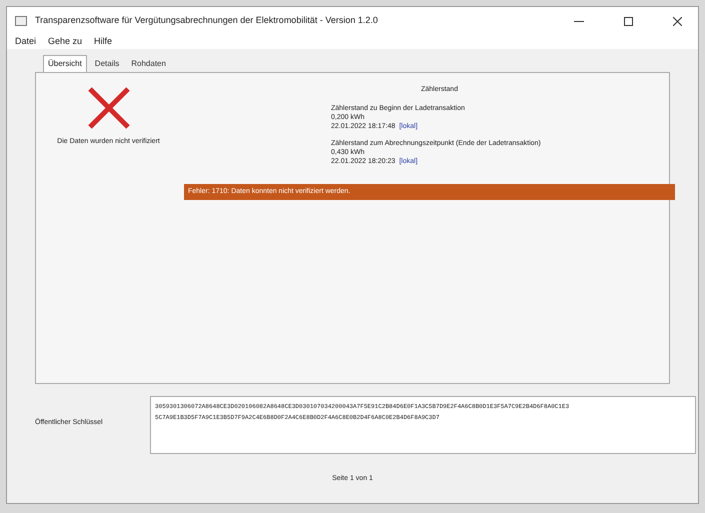 The width and height of the screenshot is (705, 513). I want to click on close-icon, so click(677, 21).